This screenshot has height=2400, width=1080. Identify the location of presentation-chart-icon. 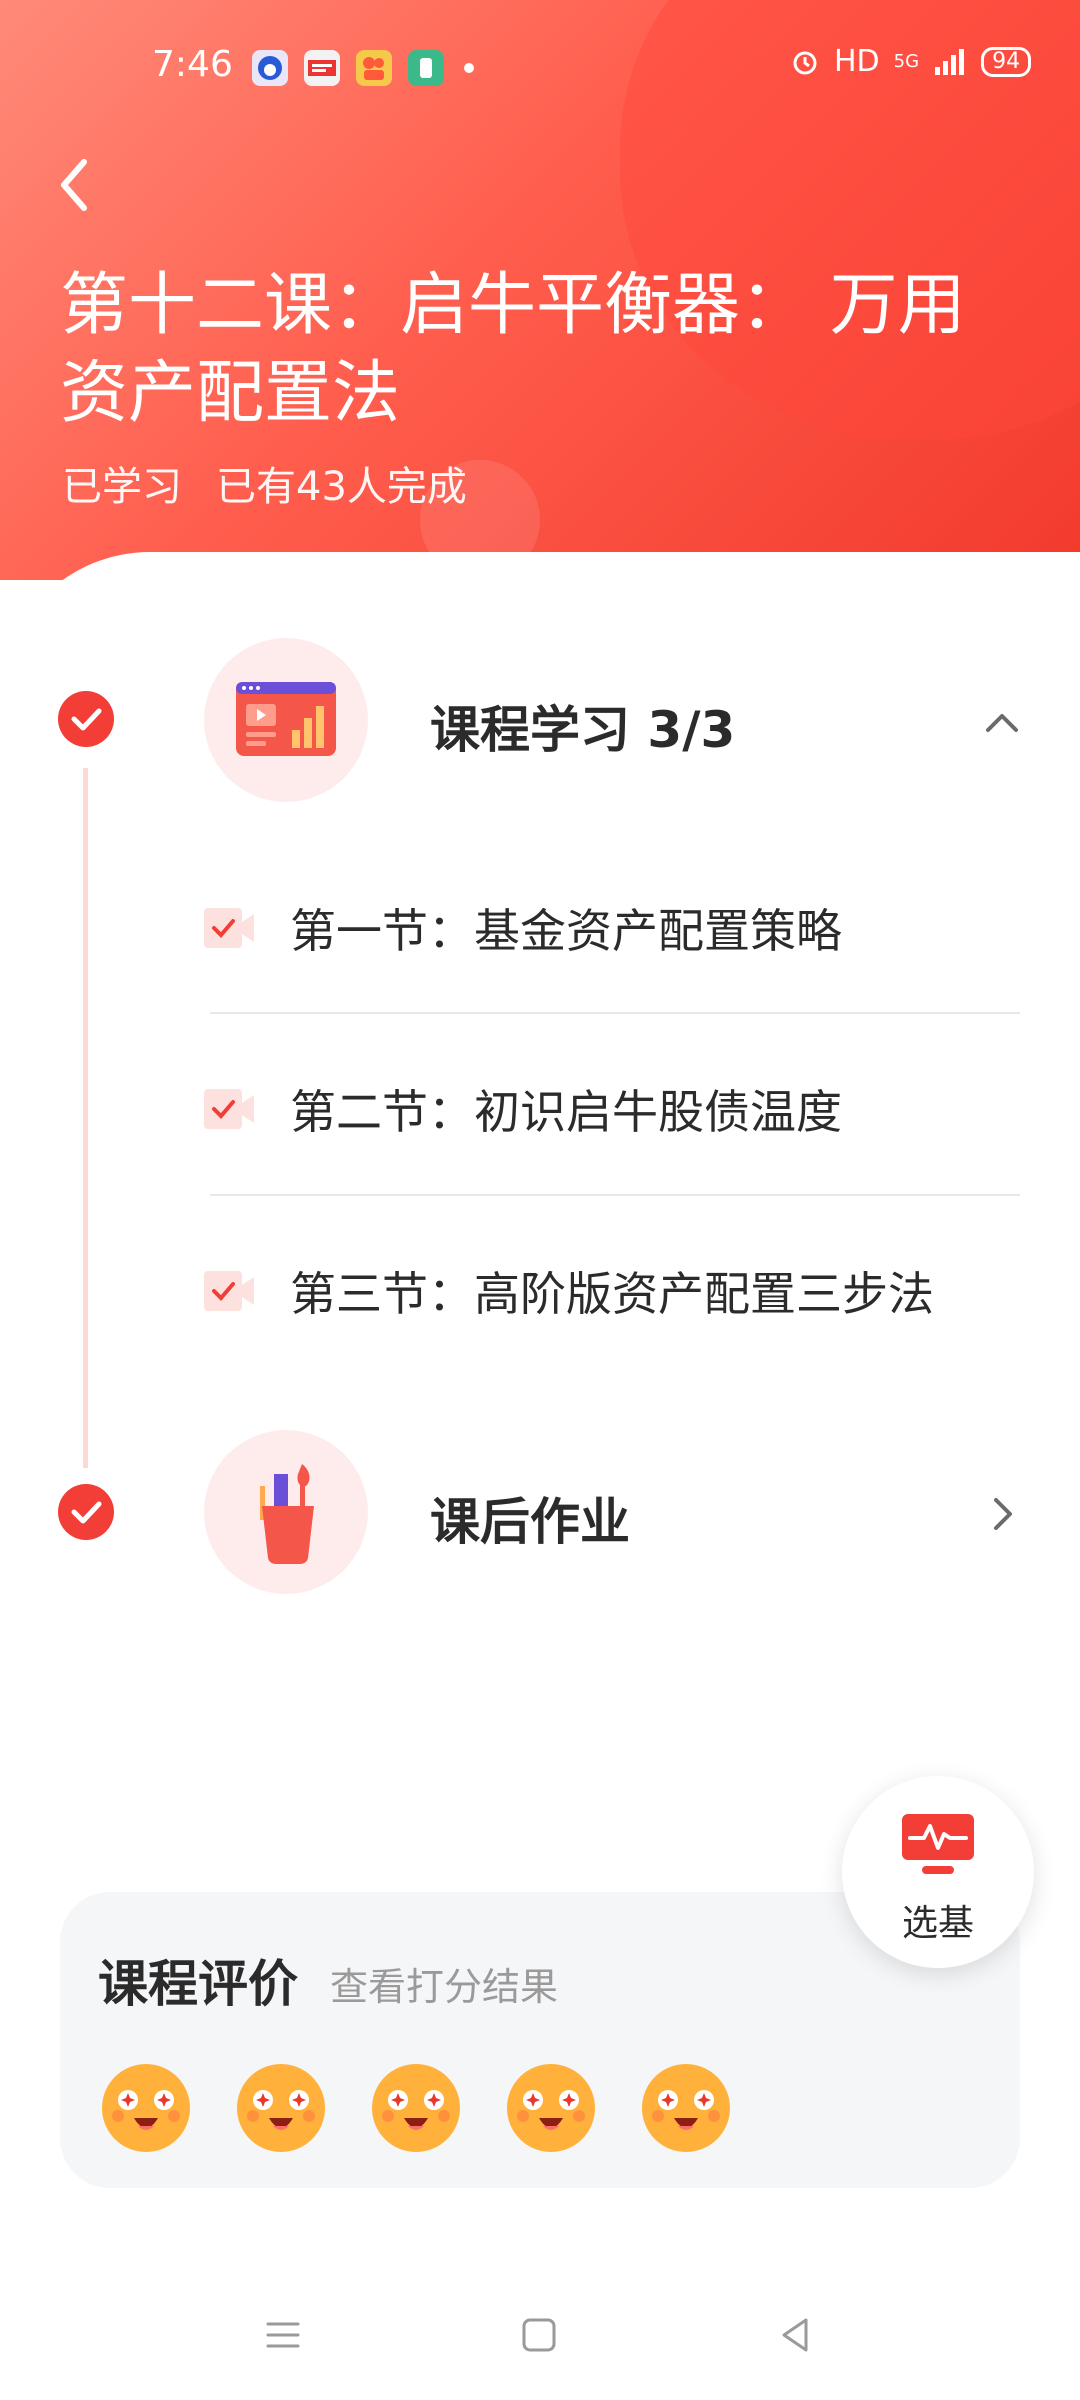
(286, 719).